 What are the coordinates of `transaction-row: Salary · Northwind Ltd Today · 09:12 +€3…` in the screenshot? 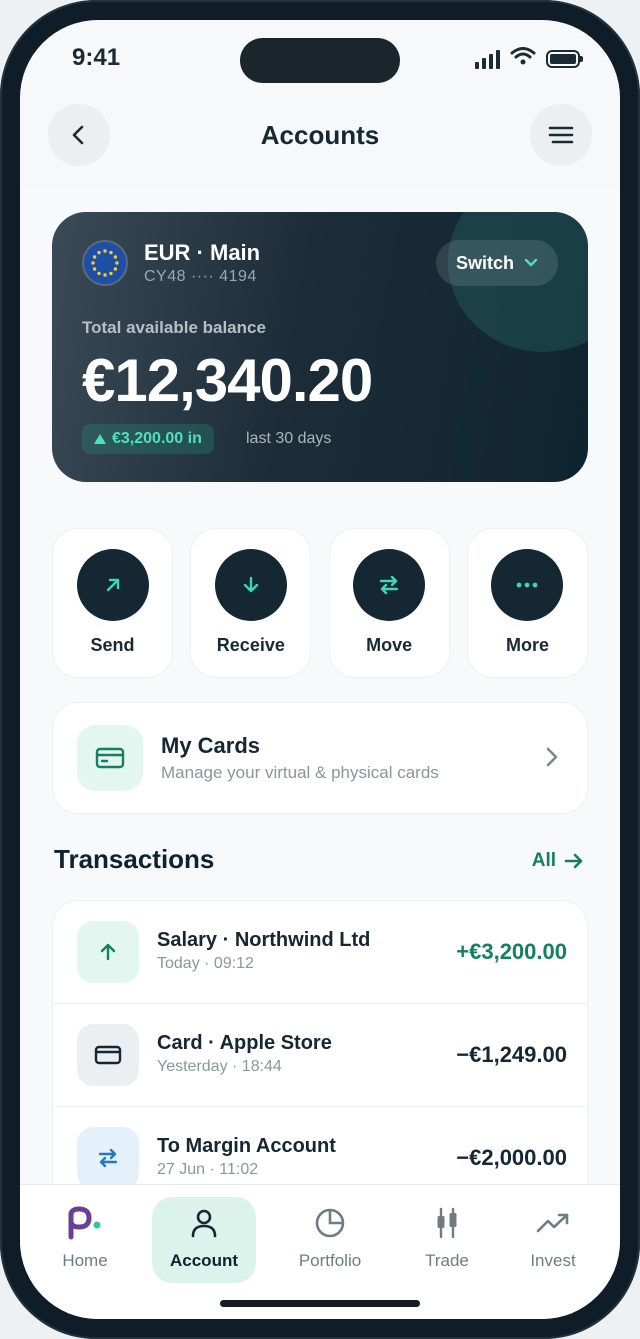 It's located at (320, 952).